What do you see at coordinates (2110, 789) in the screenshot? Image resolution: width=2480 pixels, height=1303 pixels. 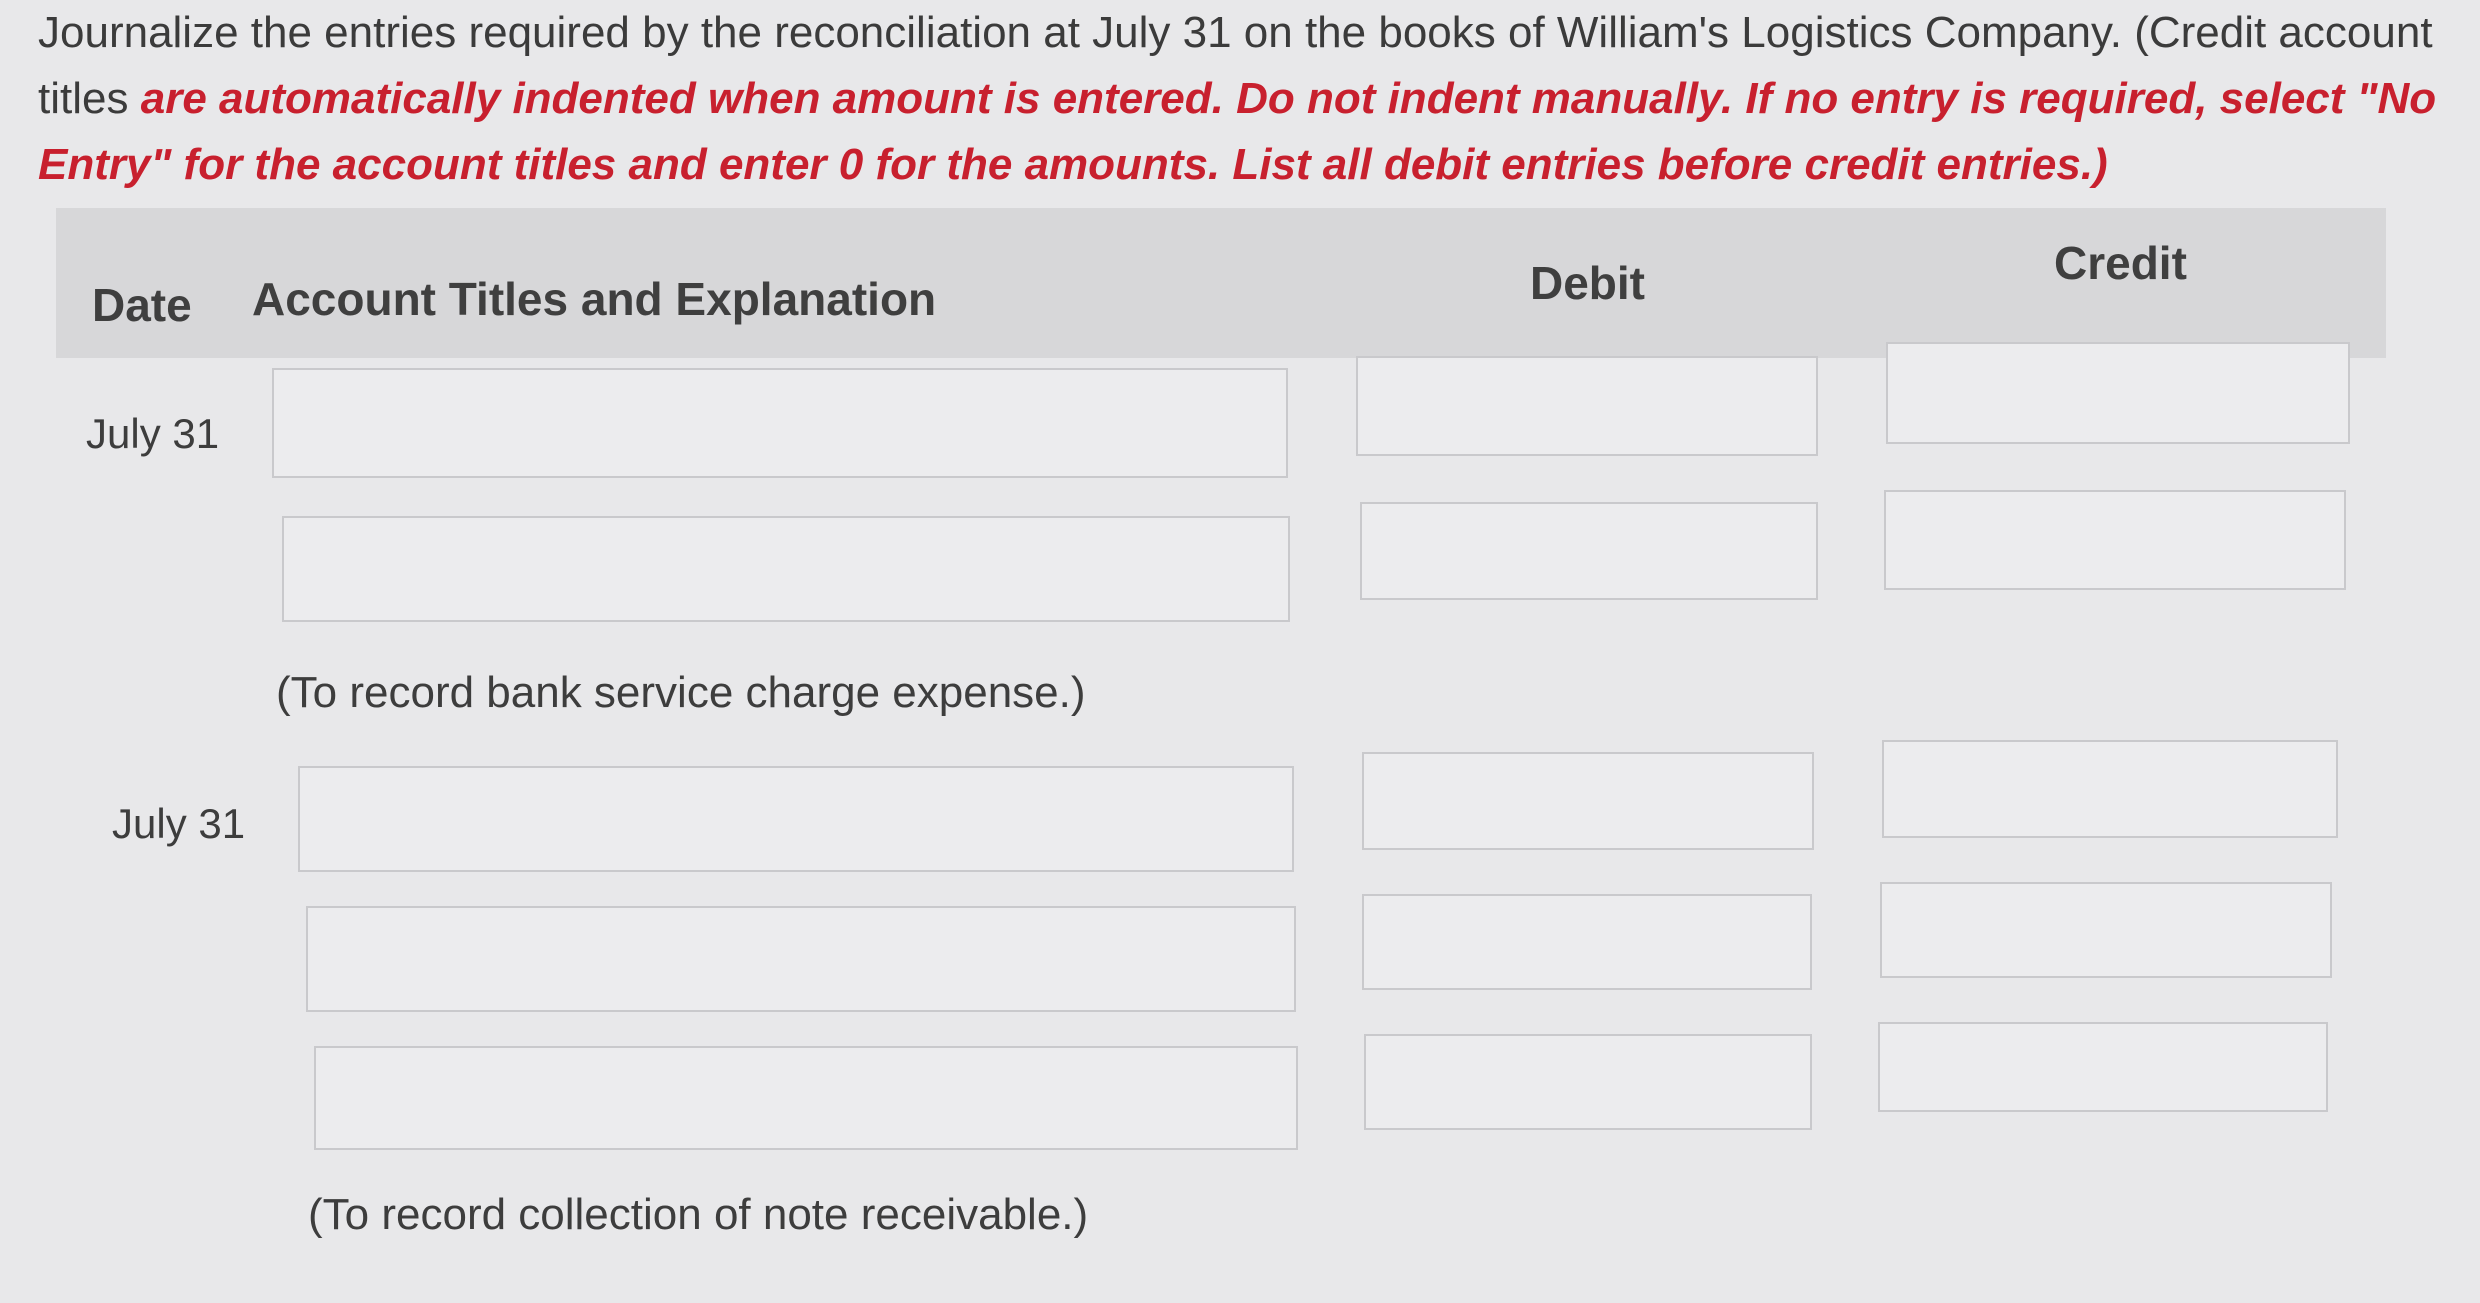 I see `entry-2-row-1-credit-field` at bounding box center [2110, 789].